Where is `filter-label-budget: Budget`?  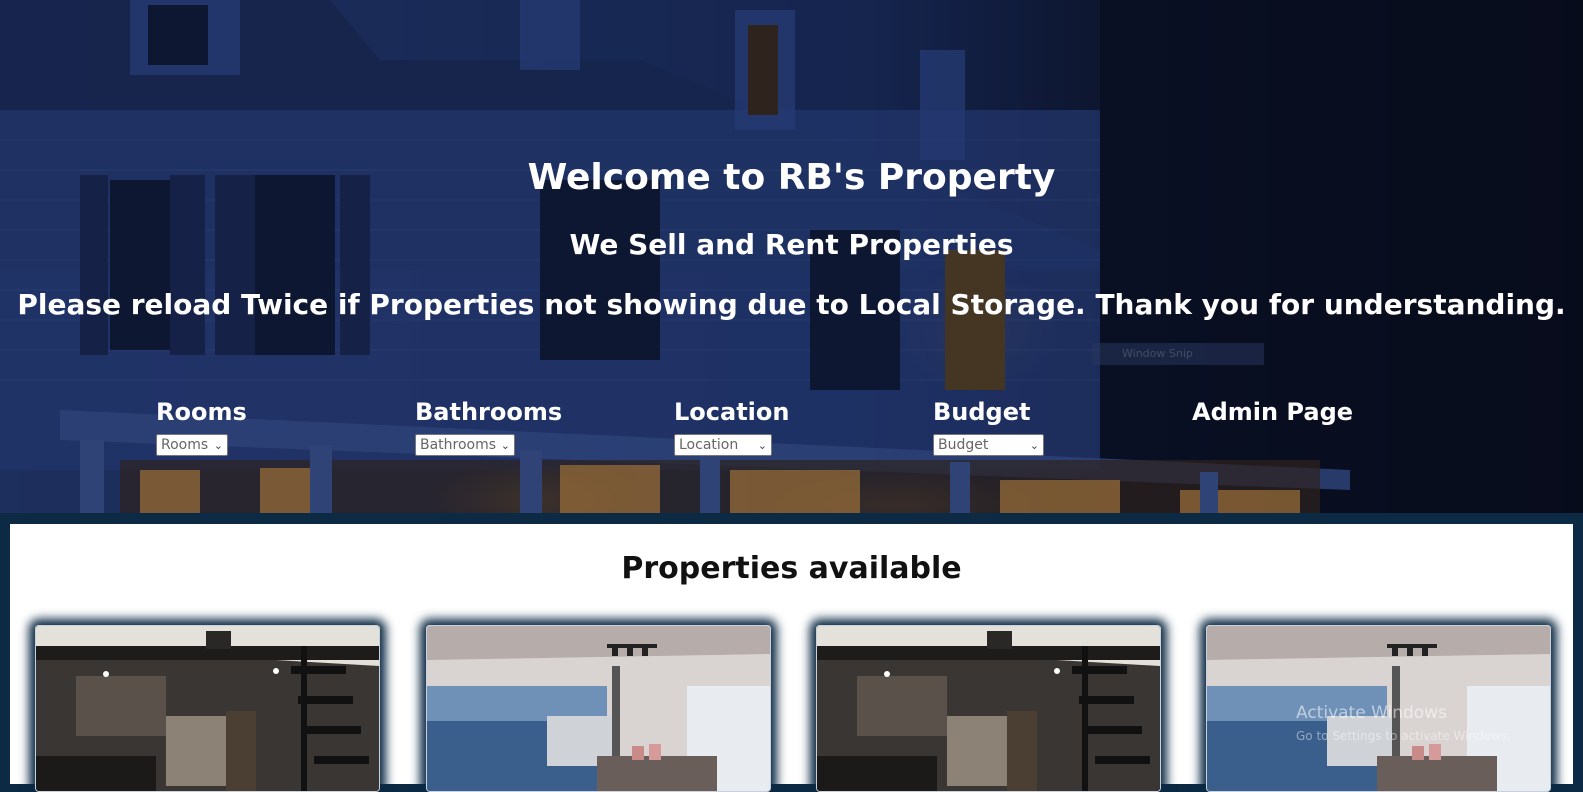
filter-label-budget: Budget is located at coordinates (982, 412).